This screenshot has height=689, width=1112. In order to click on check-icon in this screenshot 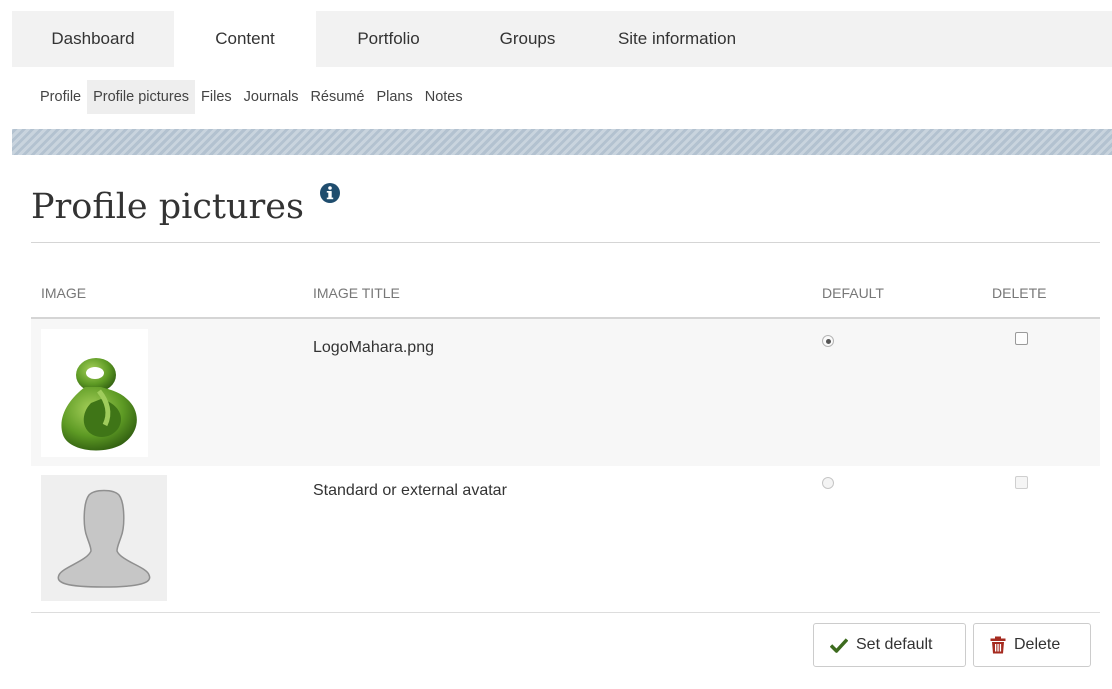, I will do `click(839, 645)`.